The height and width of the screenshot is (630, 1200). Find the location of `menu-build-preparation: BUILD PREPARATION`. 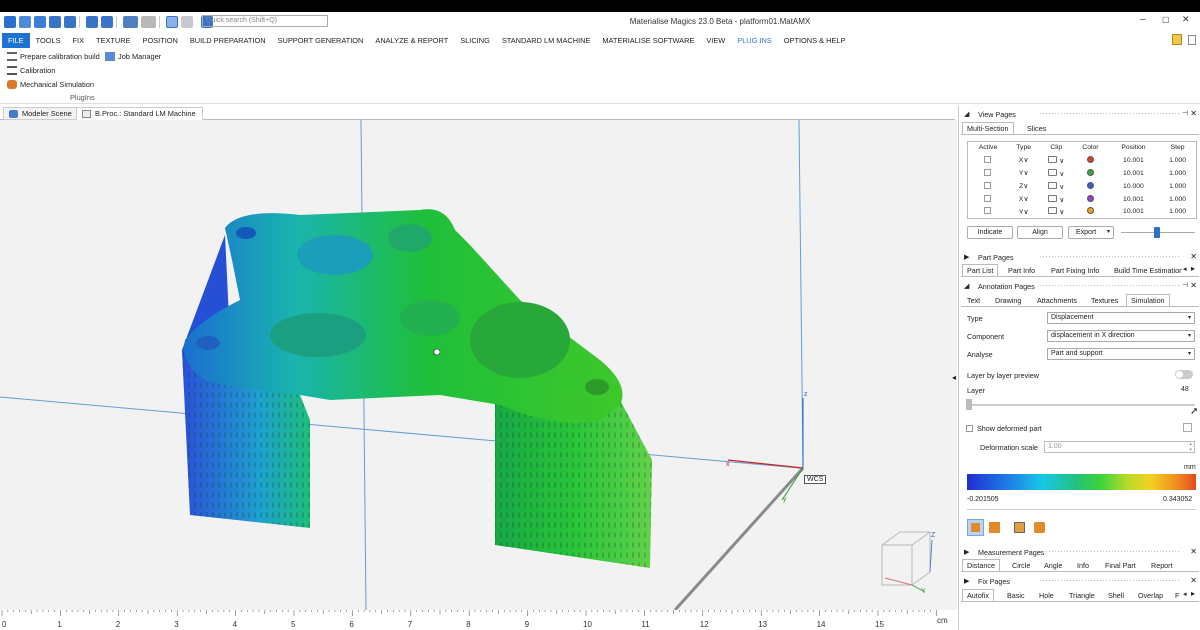

menu-build-preparation: BUILD PREPARATION is located at coordinates (228, 40).